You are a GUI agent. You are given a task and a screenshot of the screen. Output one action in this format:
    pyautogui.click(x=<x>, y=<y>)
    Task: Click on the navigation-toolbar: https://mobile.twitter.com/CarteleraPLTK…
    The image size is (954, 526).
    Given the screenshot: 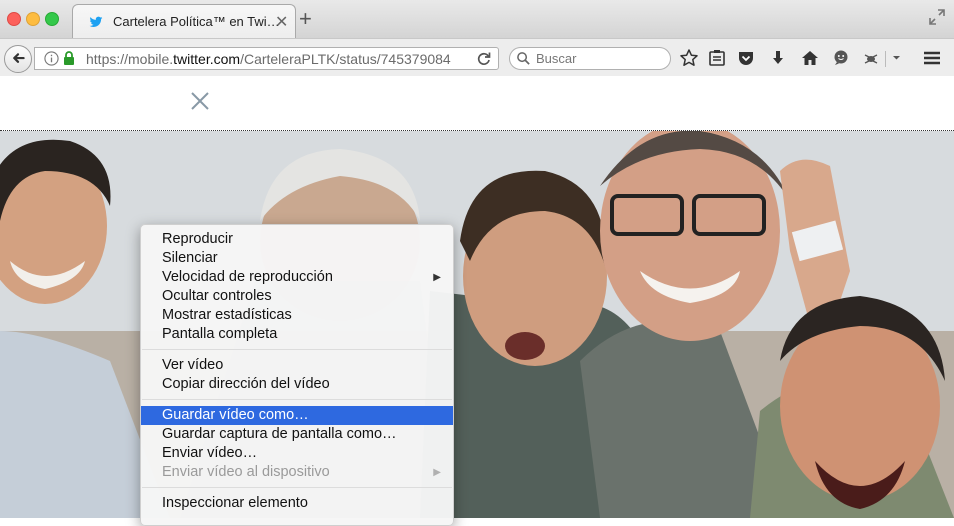 What is the action you would take?
    pyautogui.click(x=477, y=58)
    